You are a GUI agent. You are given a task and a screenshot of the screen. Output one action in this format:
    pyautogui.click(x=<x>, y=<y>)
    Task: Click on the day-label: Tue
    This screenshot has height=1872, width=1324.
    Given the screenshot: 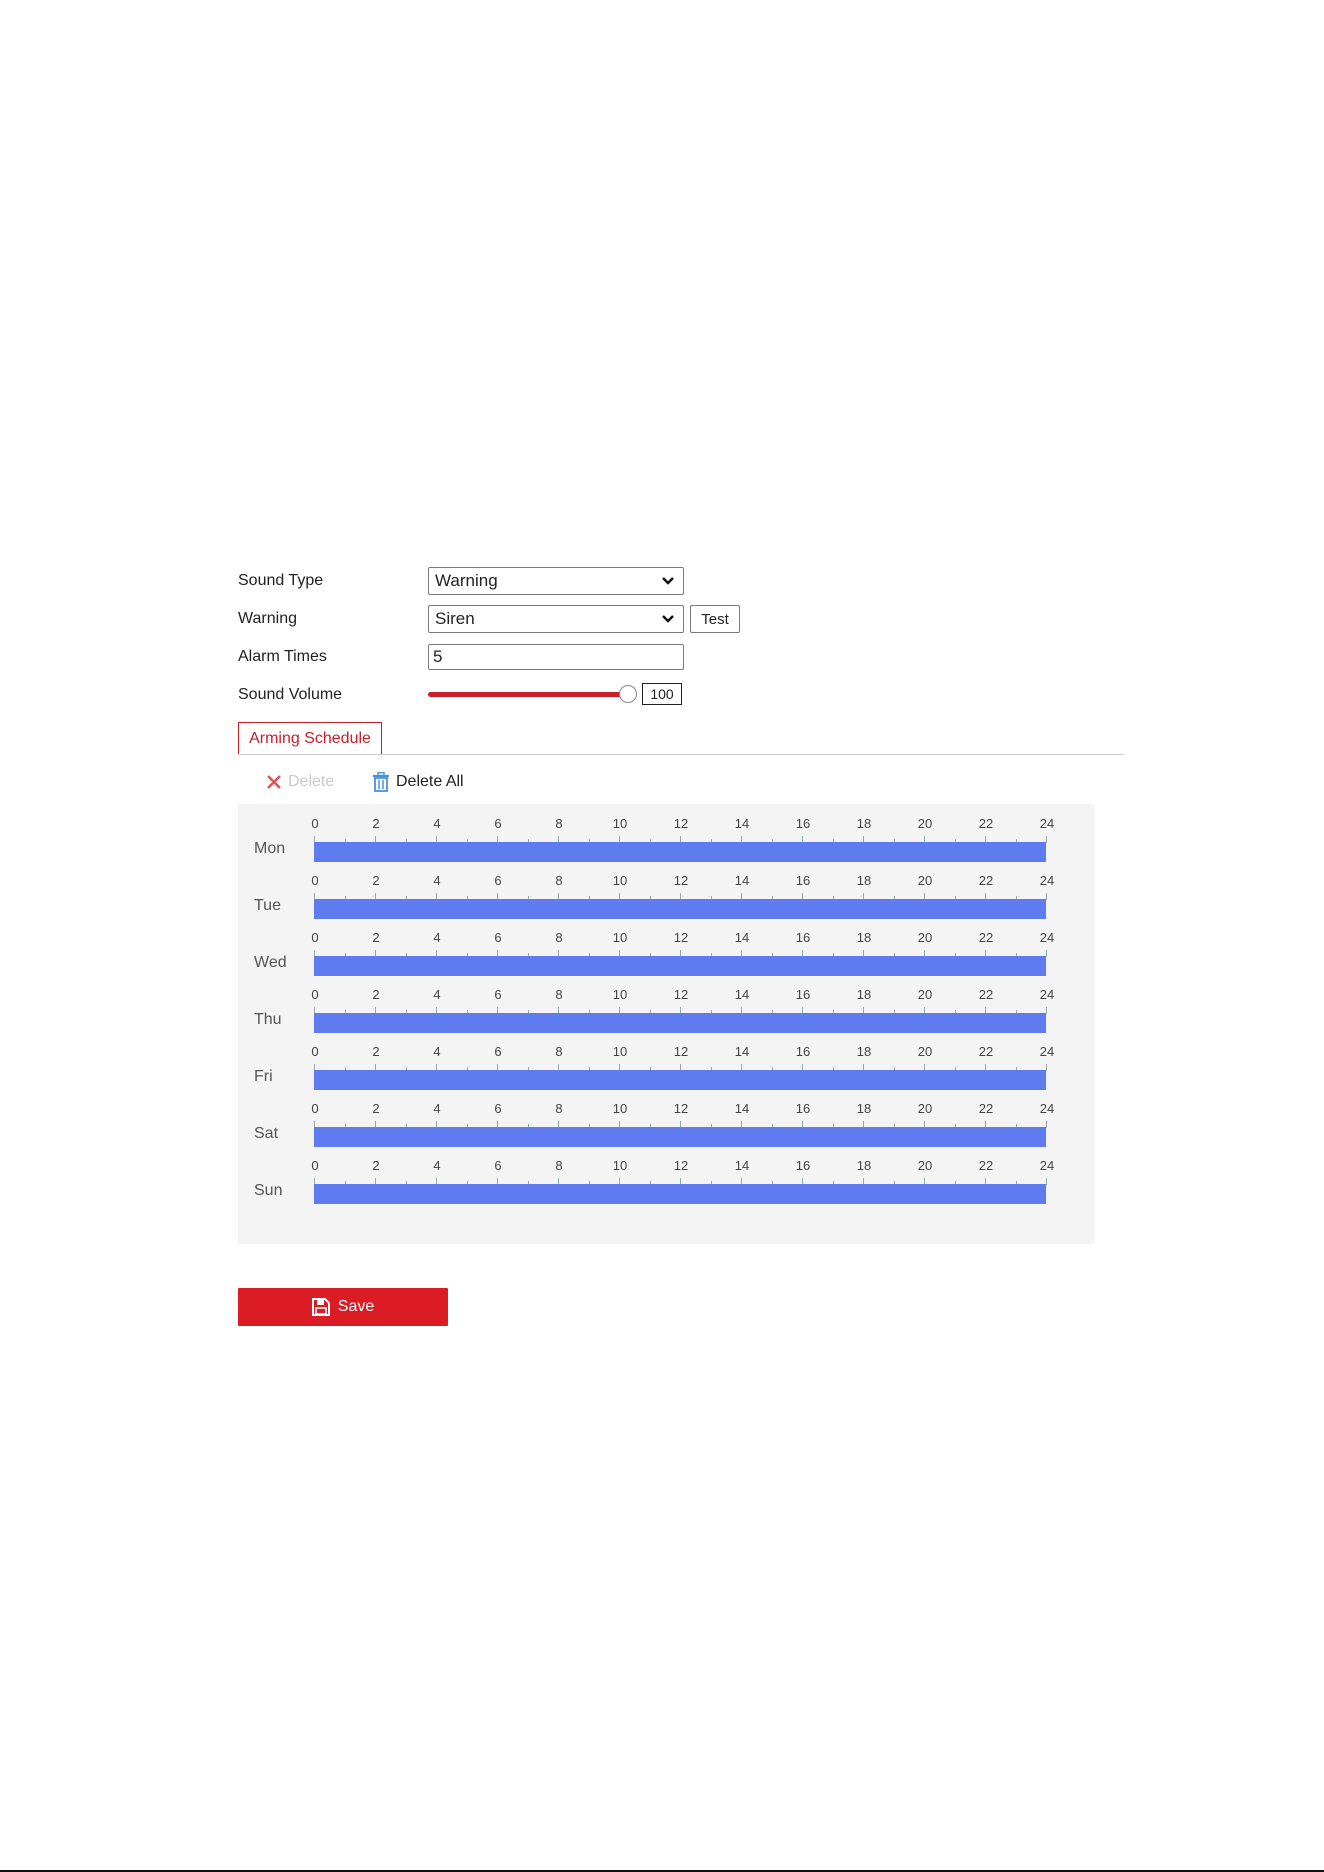 What is the action you would take?
    pyautogui.click(x=267, y=905)
    